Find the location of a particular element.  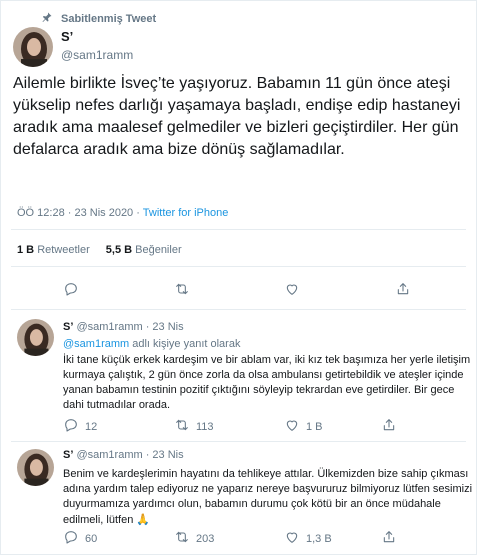

main-action-bar is located at coordinates (239, 291).